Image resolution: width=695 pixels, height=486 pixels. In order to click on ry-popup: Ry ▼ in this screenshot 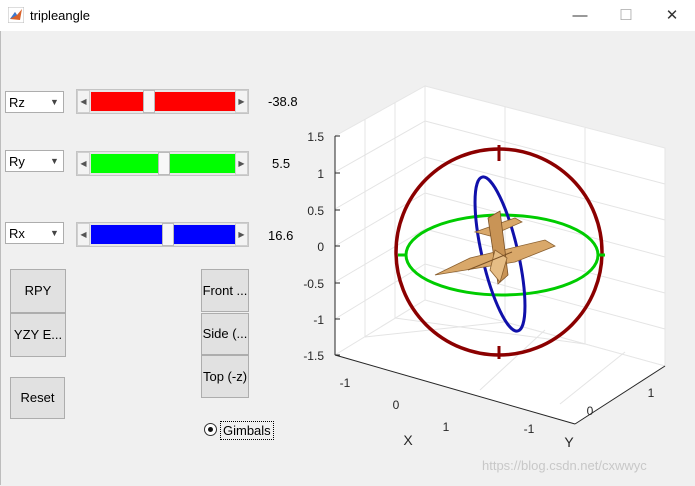, I will do `click(34, 161)`.